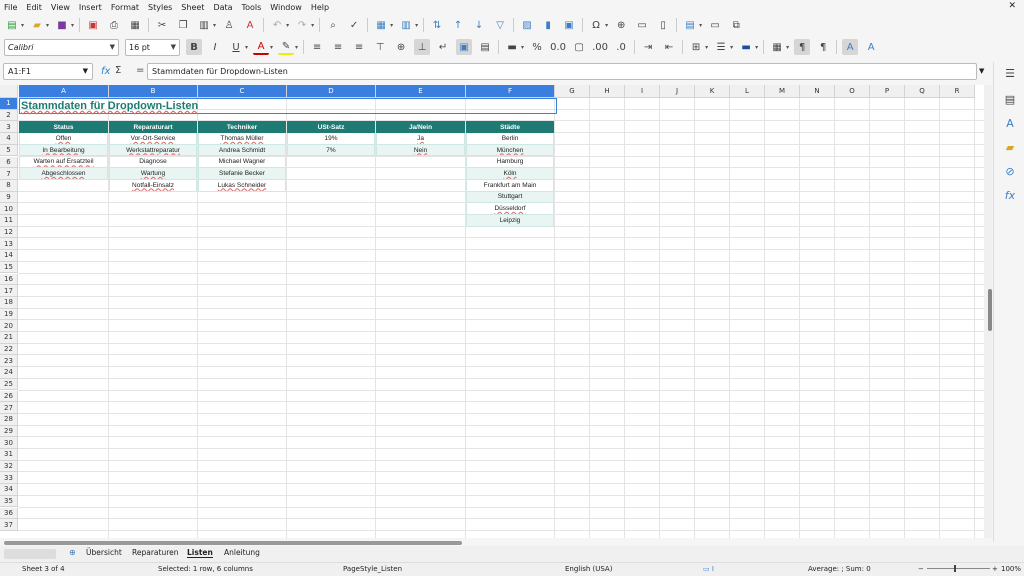  What do you see at coordinates (510, 221) in the screenshot?
I see `table-cell: Leipzig` at bounding box center [510, 221].